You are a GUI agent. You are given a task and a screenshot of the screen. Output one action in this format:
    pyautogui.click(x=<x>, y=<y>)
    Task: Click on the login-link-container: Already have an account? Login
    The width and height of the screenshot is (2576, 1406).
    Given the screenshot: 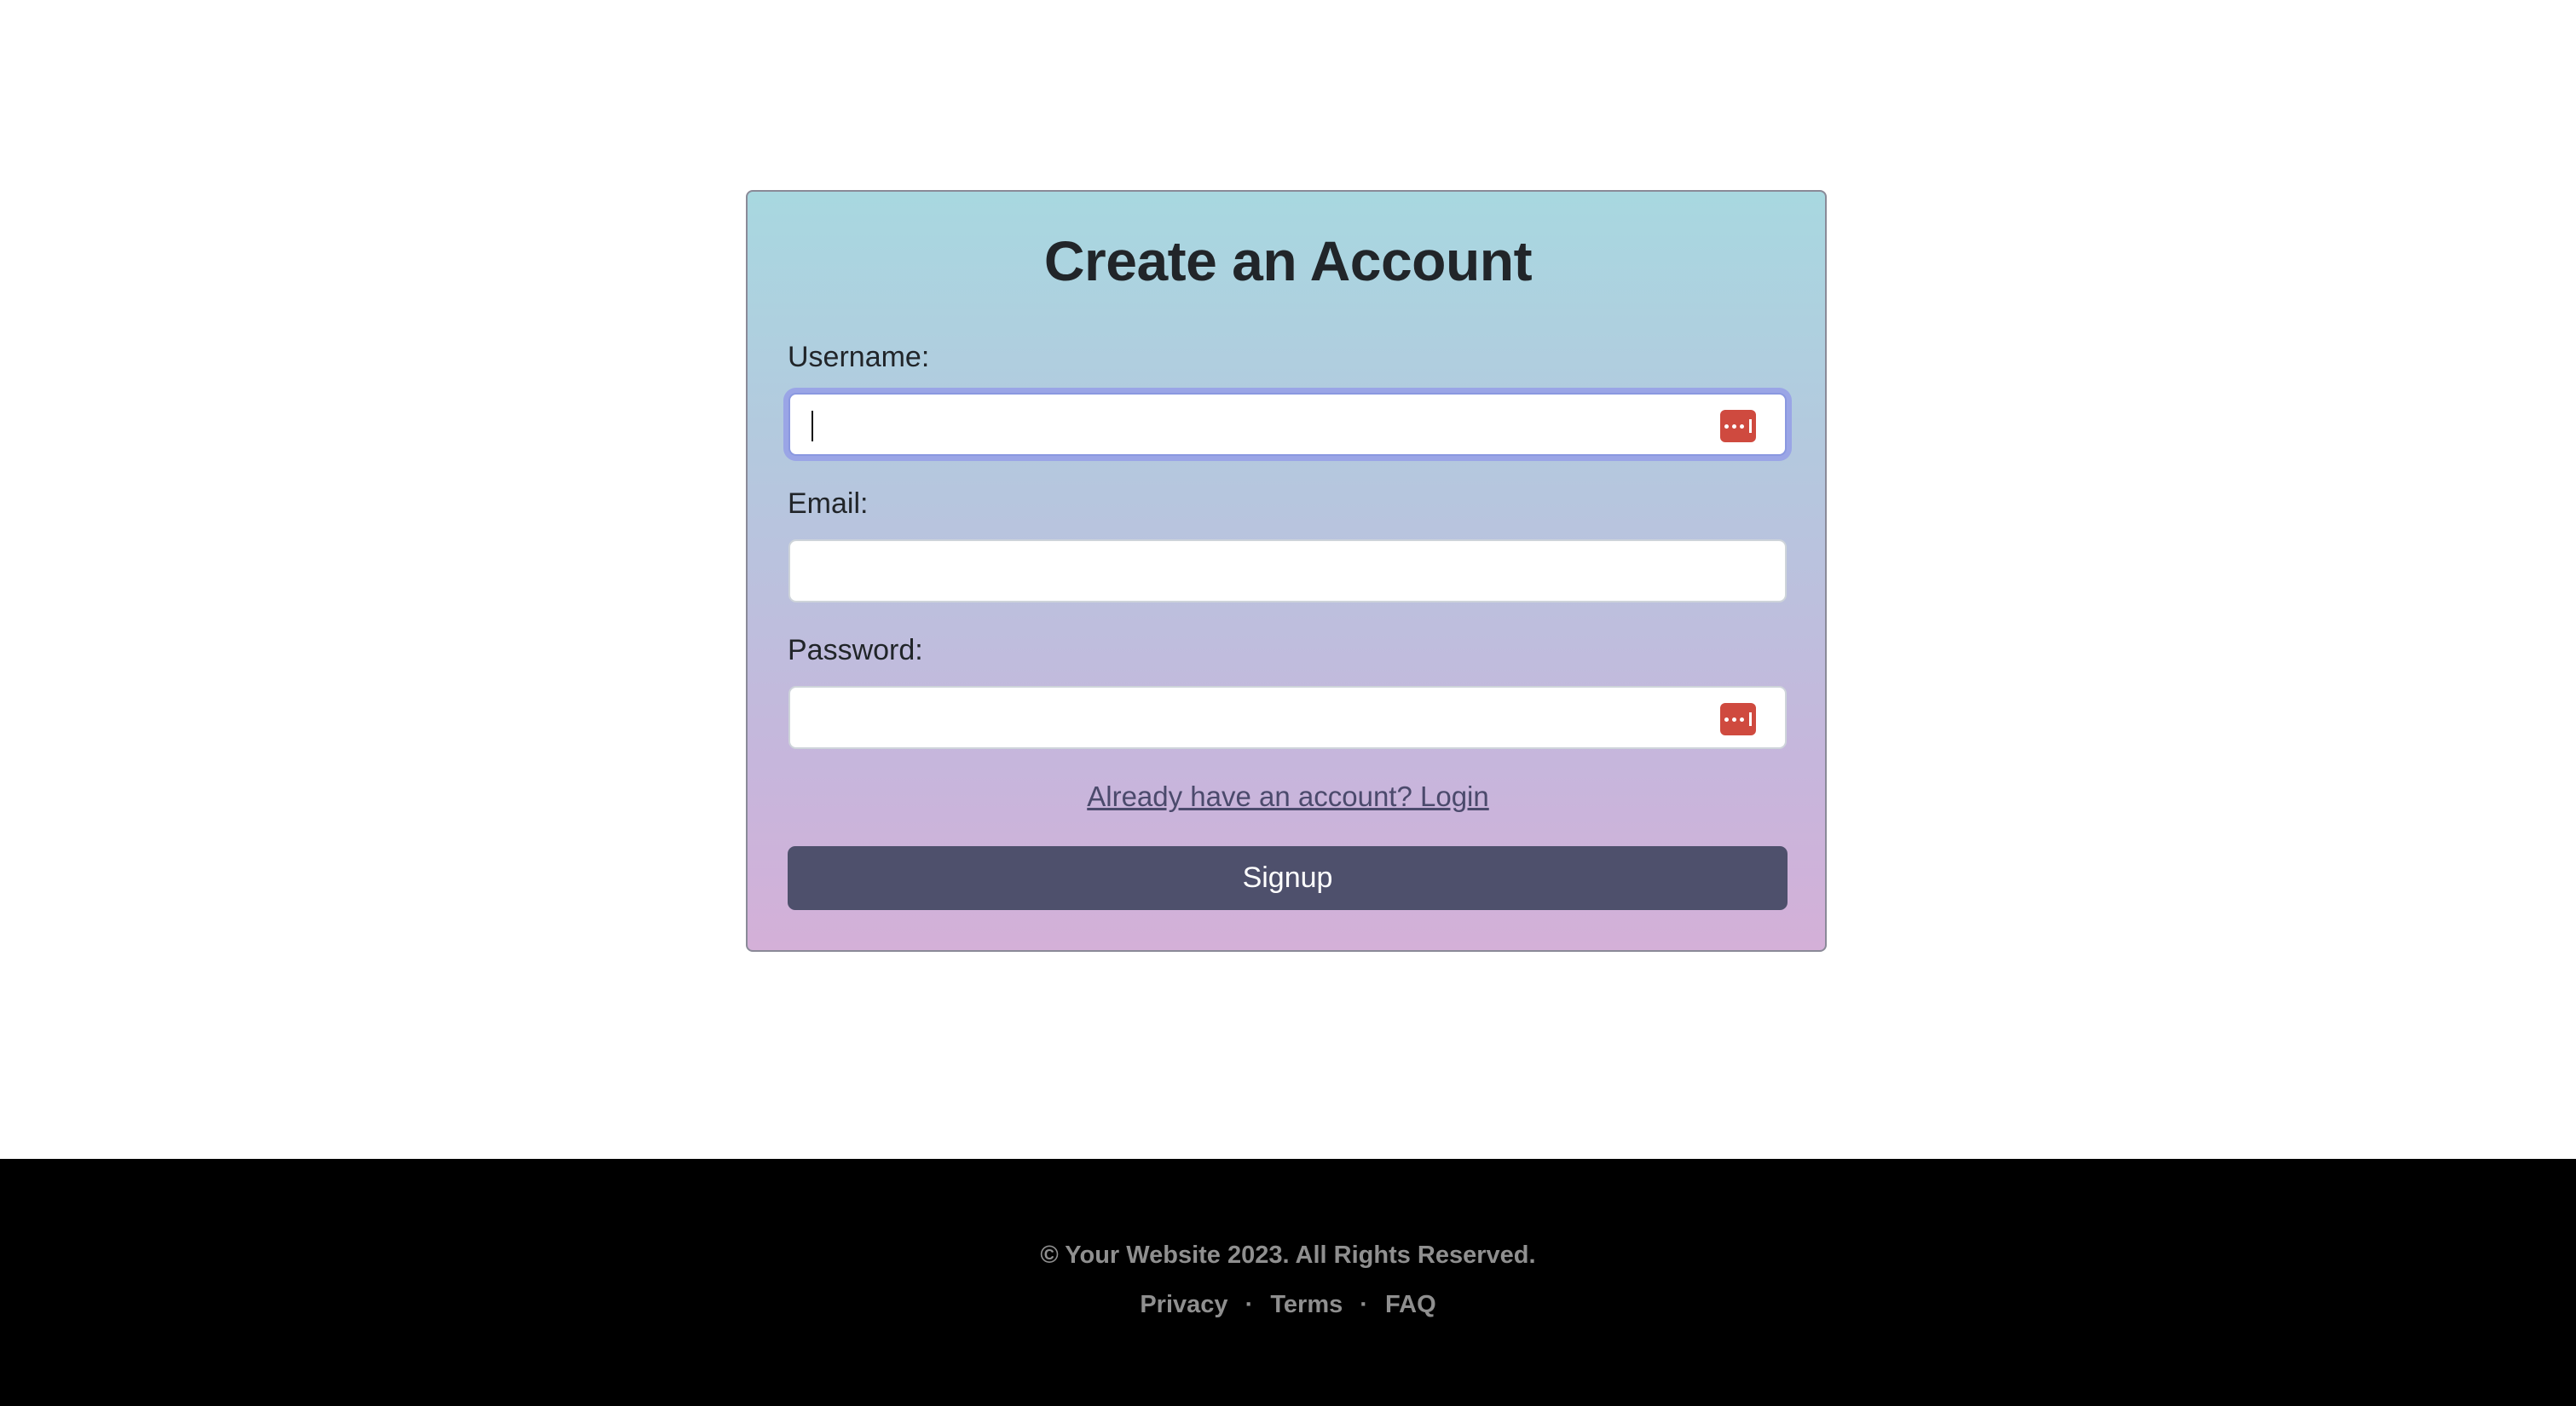 What is the action you would take?
    pyautogui.click(x=1288, y=797)
    